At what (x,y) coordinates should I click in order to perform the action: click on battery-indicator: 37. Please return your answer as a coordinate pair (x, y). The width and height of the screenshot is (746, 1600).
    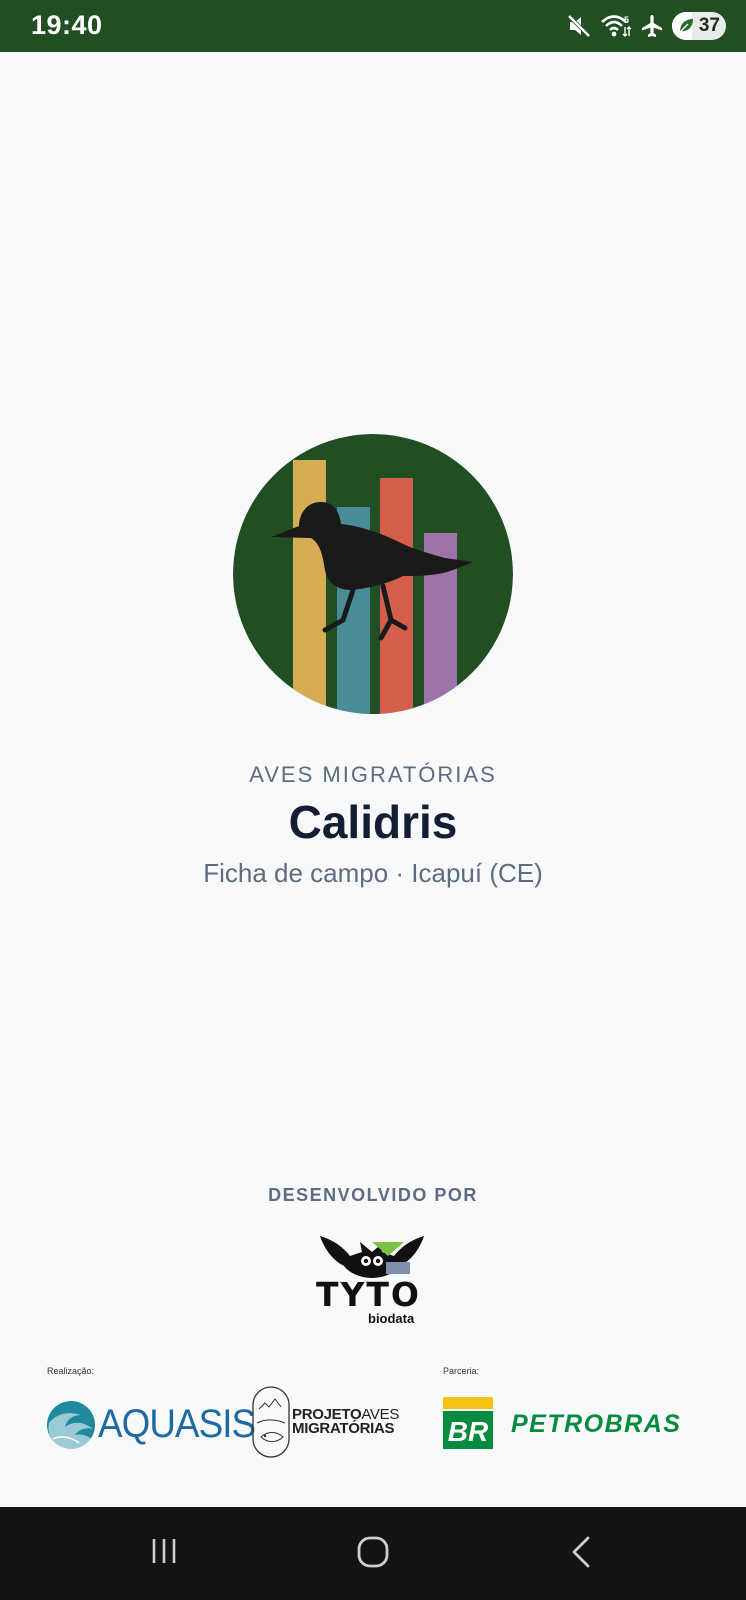
    Looking at the image, I should click on (699, 26).